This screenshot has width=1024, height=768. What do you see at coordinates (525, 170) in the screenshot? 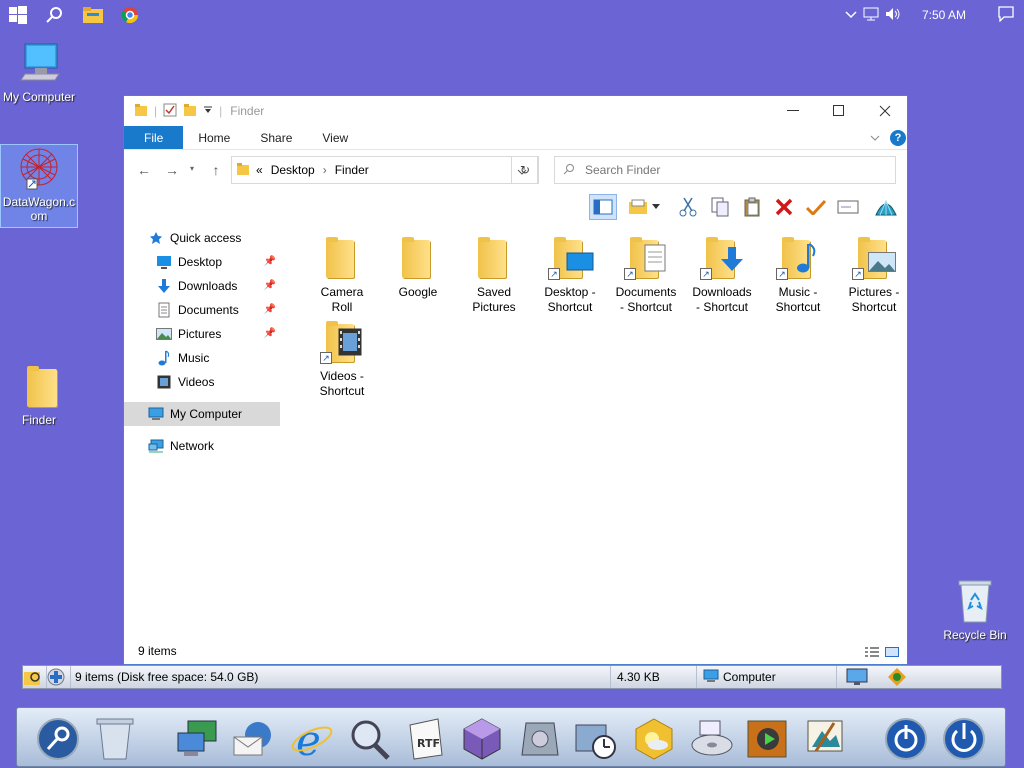
I see `refresh-button: ↻` at bounding box center [525, 170].